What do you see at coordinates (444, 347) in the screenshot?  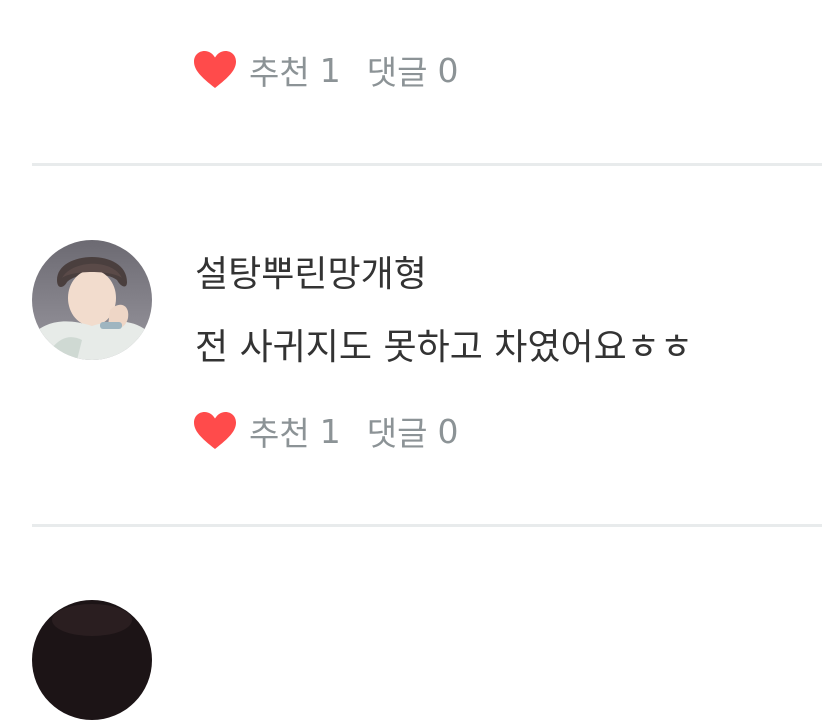 I see `comment-text: 전 사귀지도 못하고 차였어요ㅎㅎ` at bounding box center [444, 347].